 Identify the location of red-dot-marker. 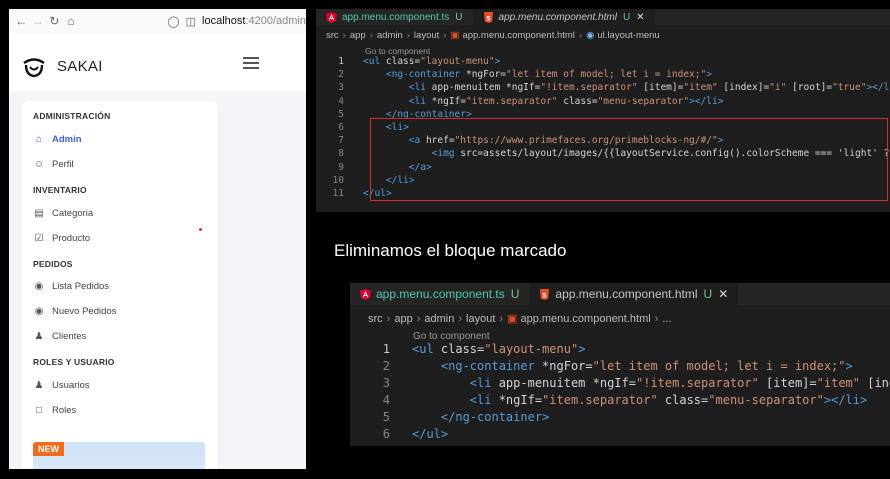
(200, 229).